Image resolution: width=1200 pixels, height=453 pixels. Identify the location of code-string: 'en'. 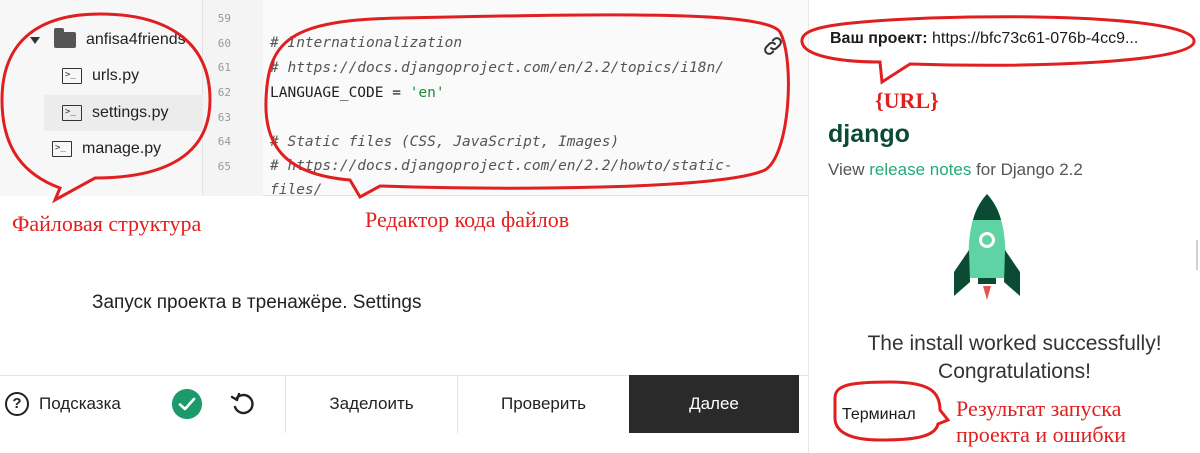
(427, 93).